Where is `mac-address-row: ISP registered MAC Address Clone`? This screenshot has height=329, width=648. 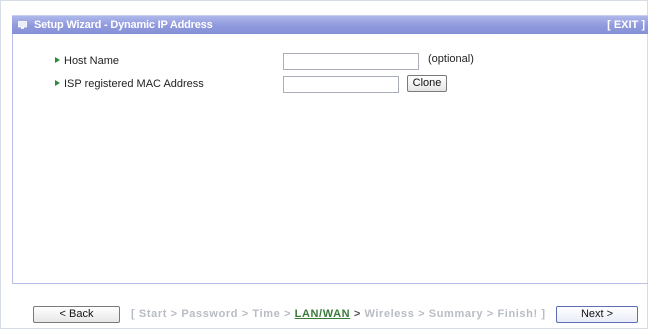 mac-address-row: ISP registered MAC Address Clone is located at coordinates (330, 85).